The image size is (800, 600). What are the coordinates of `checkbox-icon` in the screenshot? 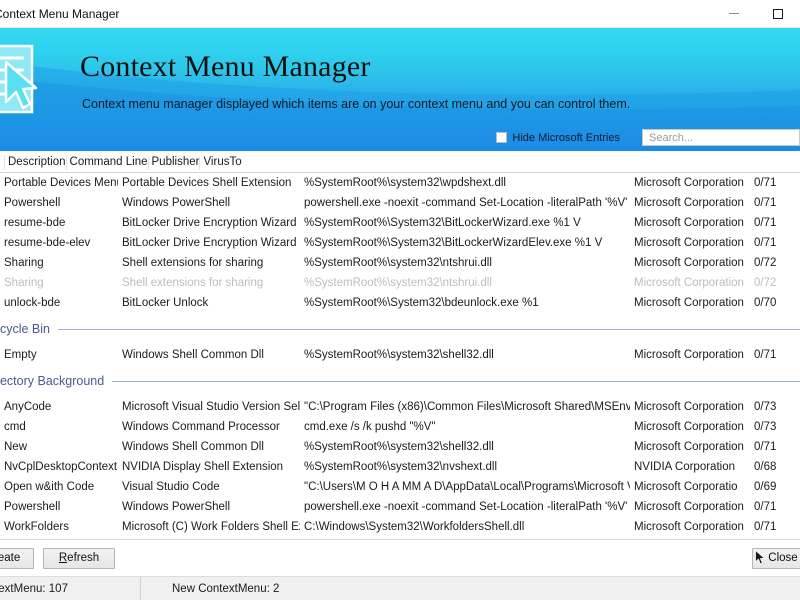 It's located at (502, 137).